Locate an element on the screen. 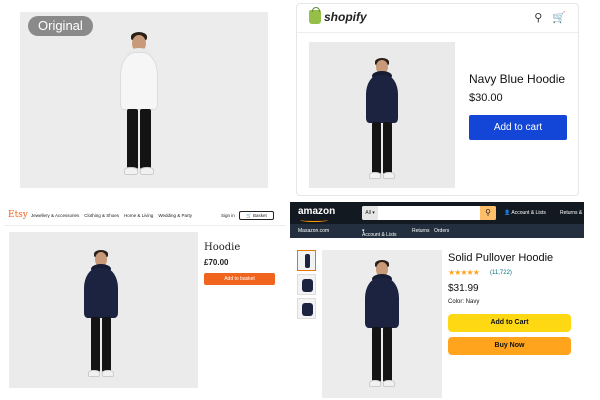 The width and height of the screenshot is (600, 400). search-category-select: All ▾ is located at coordinates (370, 213).